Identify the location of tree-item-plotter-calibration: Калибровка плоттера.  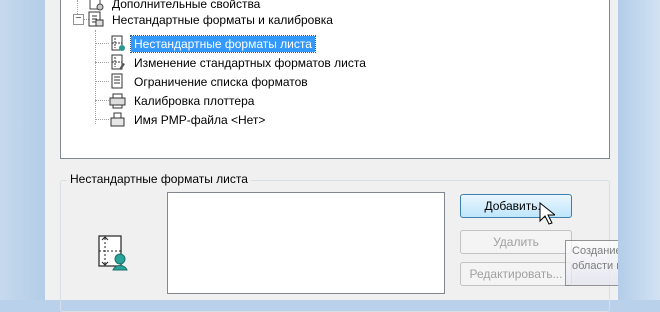
(183, 100).